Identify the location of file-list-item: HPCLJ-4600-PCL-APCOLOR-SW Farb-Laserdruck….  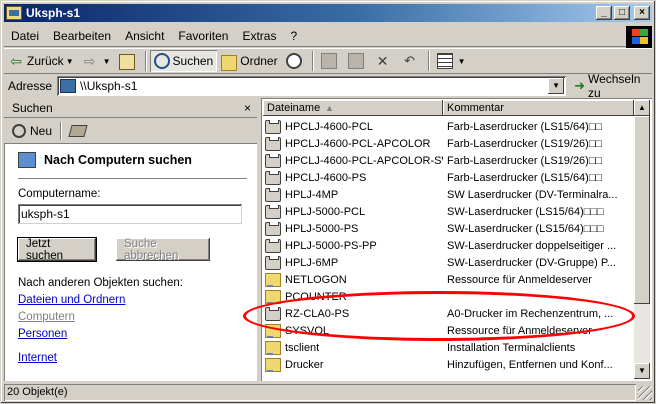
(448, 160).